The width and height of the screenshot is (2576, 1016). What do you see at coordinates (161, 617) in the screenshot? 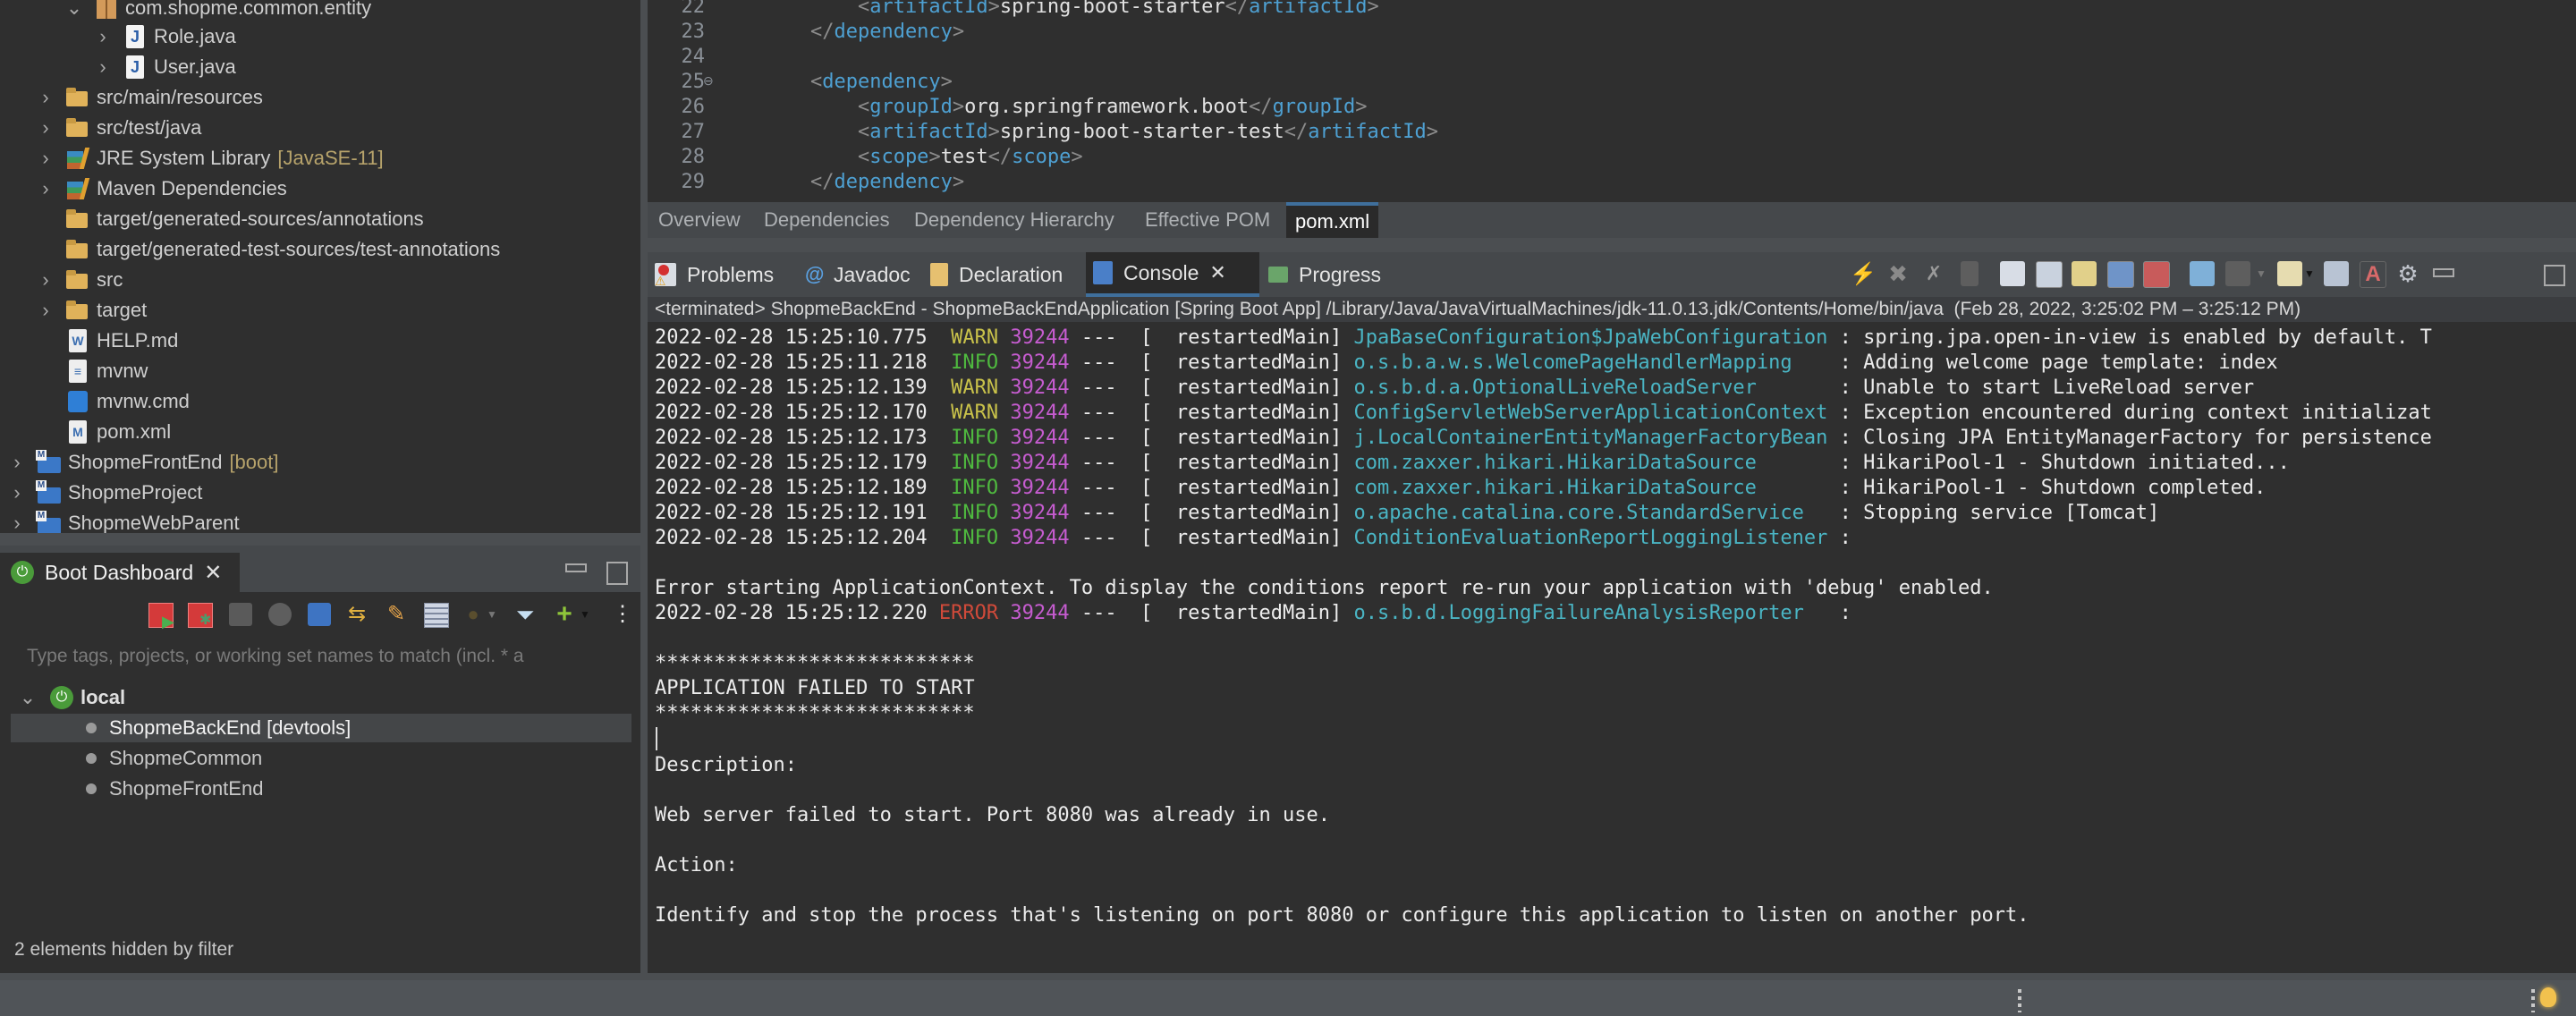
I see `restart-icon: ▶` at bounding box center [161, 617].